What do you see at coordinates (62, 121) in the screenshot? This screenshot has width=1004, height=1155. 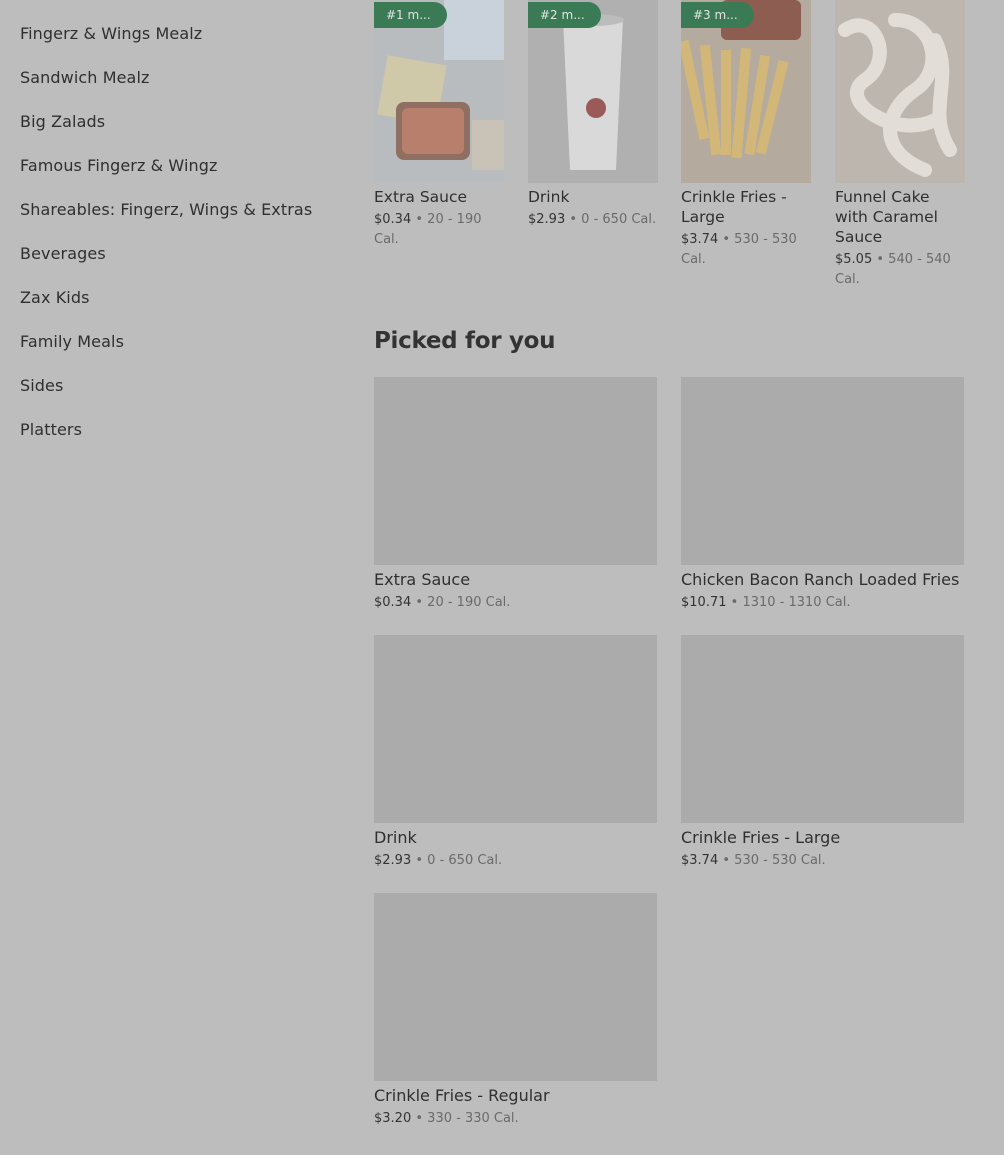 I see `sidebar-item-big-zalads: Big Zalads` at bounding box center [62, 121].